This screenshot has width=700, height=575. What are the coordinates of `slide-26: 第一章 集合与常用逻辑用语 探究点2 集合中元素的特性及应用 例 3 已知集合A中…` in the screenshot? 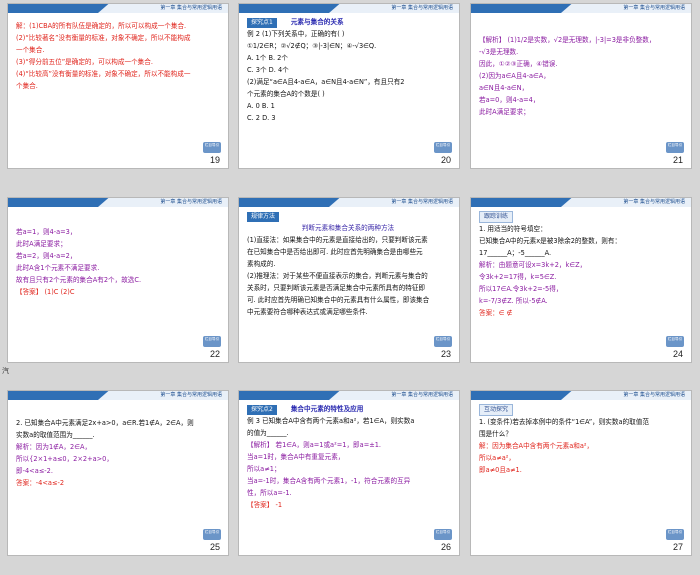 It's located at (349, 473).